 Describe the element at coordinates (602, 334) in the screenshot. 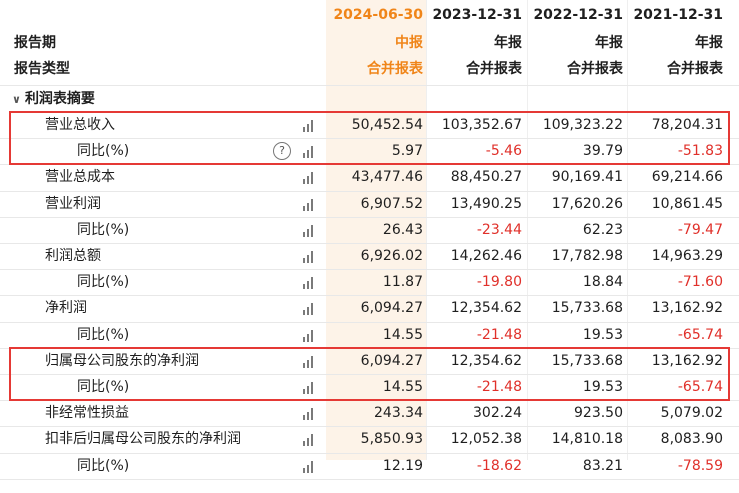

I see `table-cell: 19.53` at that location.